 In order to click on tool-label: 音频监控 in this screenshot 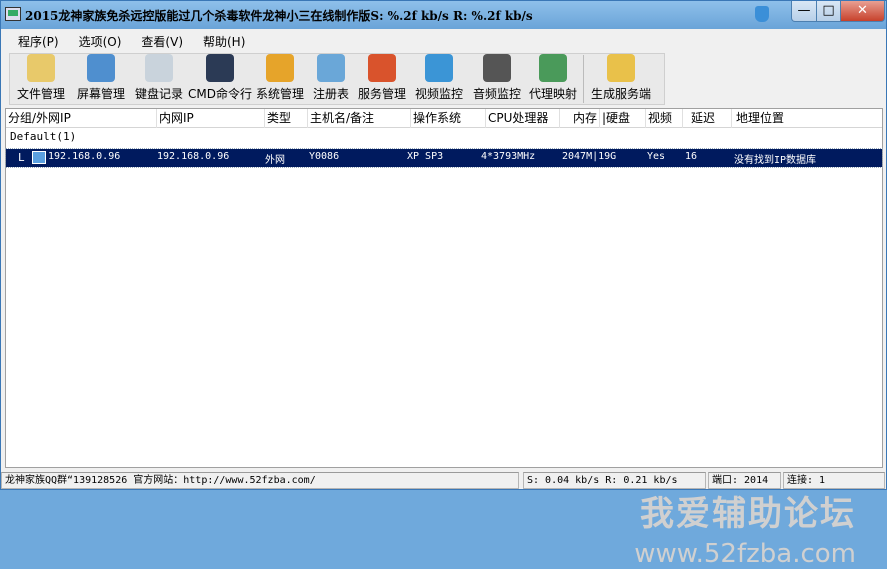, I will do `click(496, 94)`.